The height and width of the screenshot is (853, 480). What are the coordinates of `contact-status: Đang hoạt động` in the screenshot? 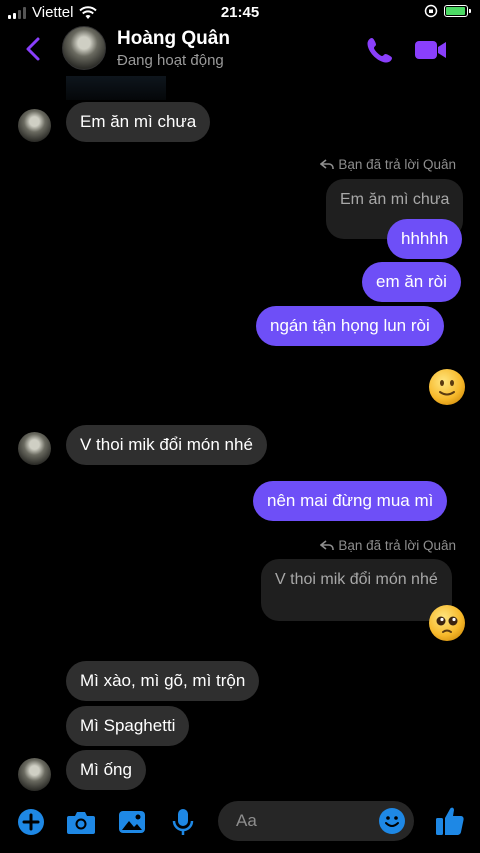 It's located at (170, 60).